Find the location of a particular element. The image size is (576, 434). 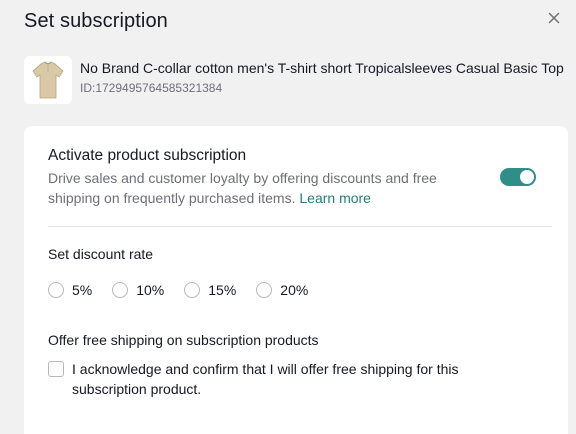

product-thumbnail is located at coordinates (48, 80).